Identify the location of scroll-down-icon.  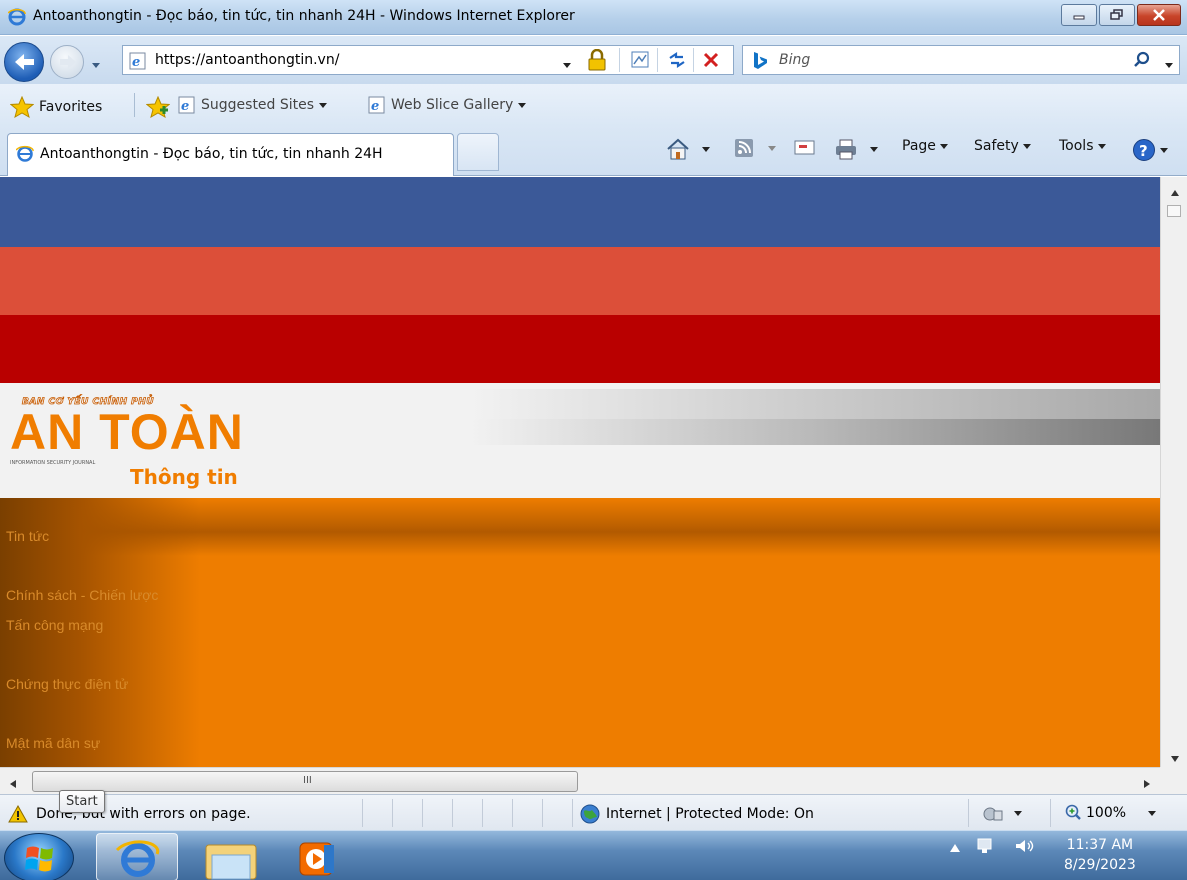
(1175, 758).